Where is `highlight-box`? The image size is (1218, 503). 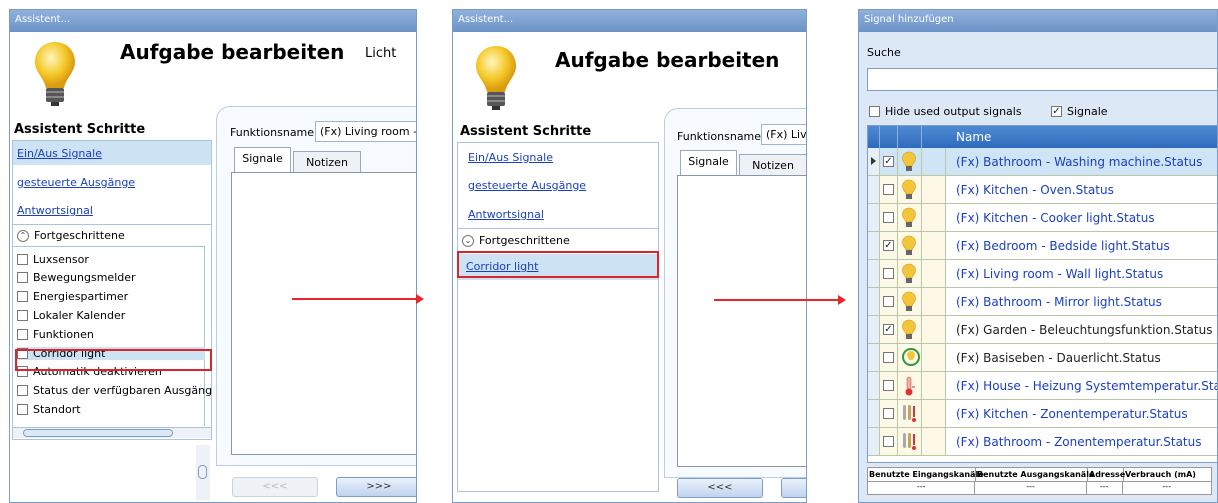
highlight-box is located at coordinates (113, 360).